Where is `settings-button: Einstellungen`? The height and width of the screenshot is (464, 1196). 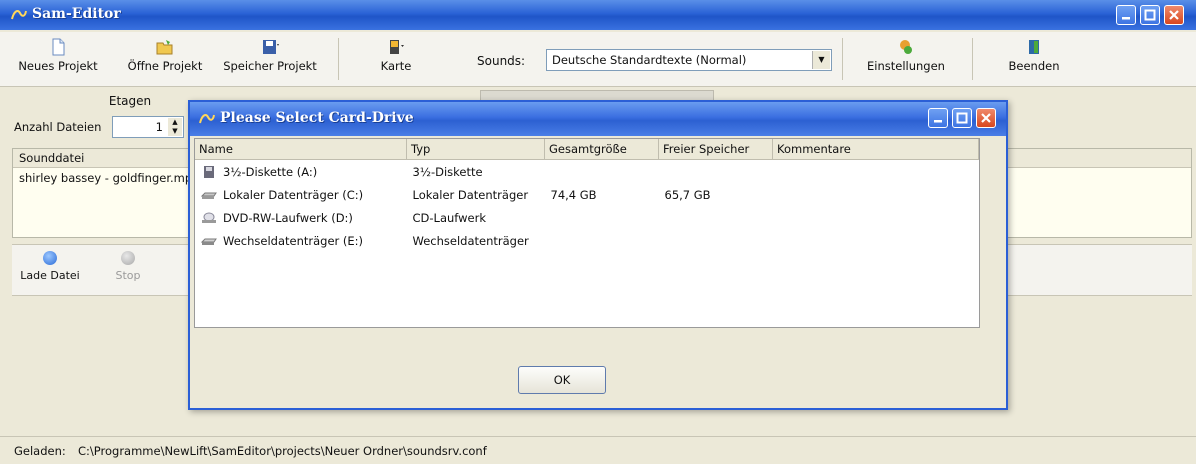
settings-button: Einstellungen is located at coordinates (906, 58).